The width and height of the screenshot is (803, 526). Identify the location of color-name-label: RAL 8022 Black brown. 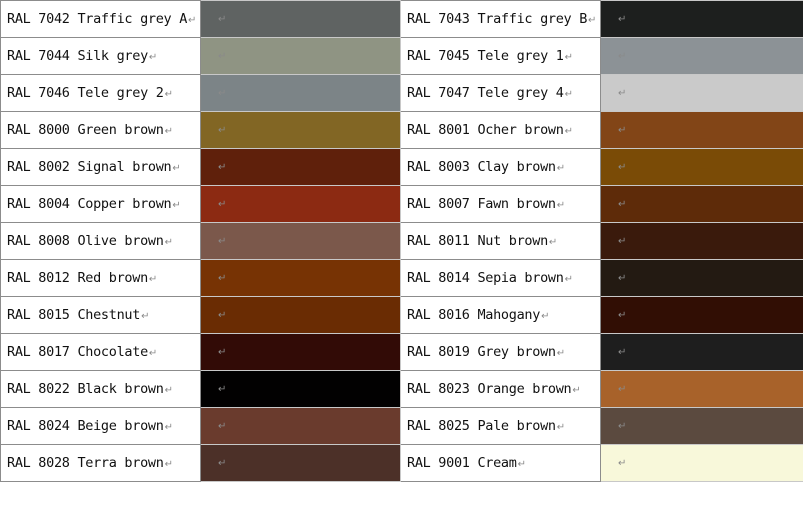
(85, 389).